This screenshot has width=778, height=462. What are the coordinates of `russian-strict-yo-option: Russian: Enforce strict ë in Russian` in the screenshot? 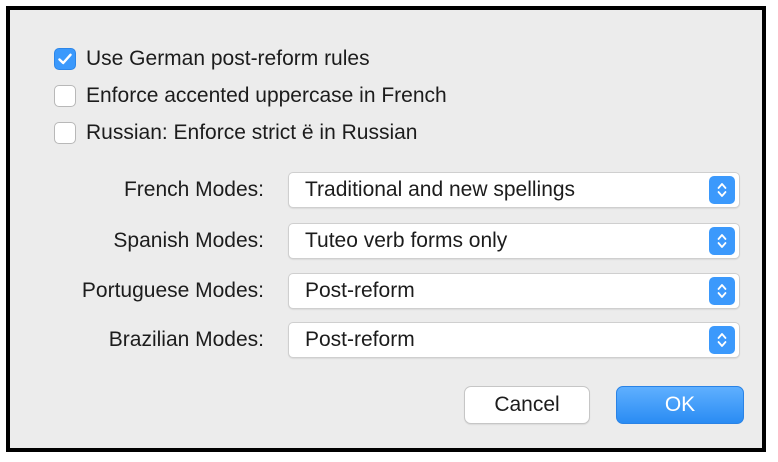 It's located at (235, 133).